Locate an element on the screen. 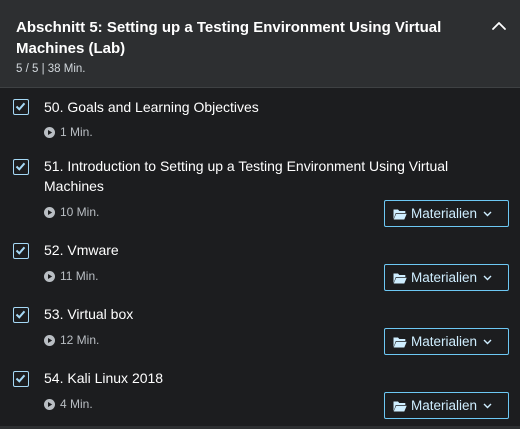 This screenshot has width=520, height=429. lecture-title: 53. Virtual box is located at coordinates (264, 314).